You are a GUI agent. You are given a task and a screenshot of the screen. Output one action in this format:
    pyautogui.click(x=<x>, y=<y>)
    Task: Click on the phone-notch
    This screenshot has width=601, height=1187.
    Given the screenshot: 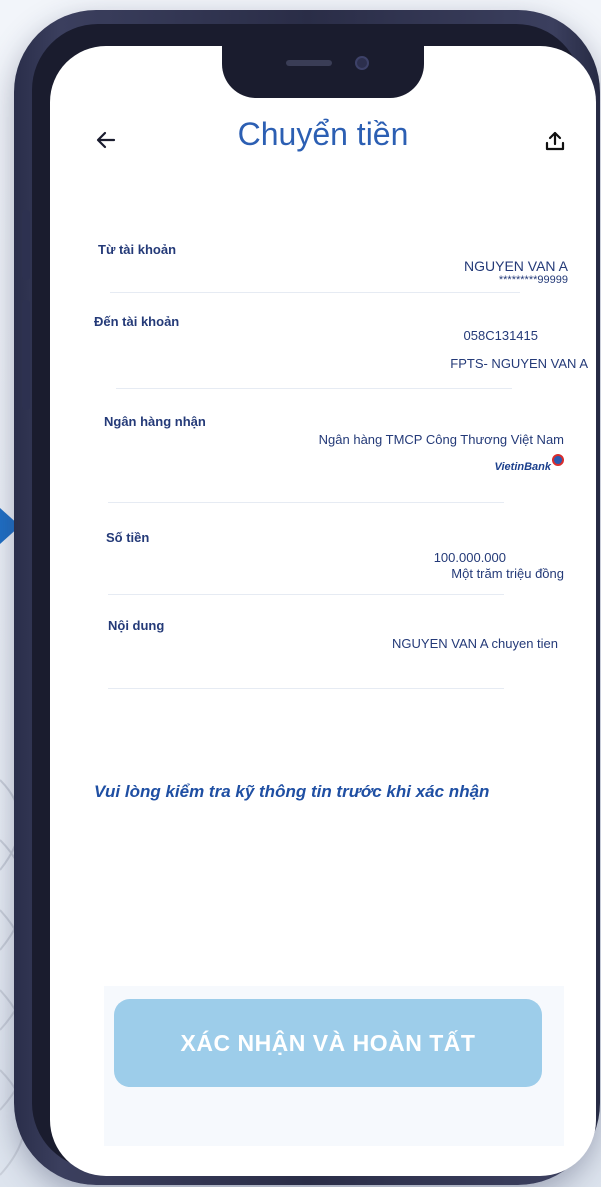 What is the action you would take?
    pyautogui.click(x=323, y=72)
    